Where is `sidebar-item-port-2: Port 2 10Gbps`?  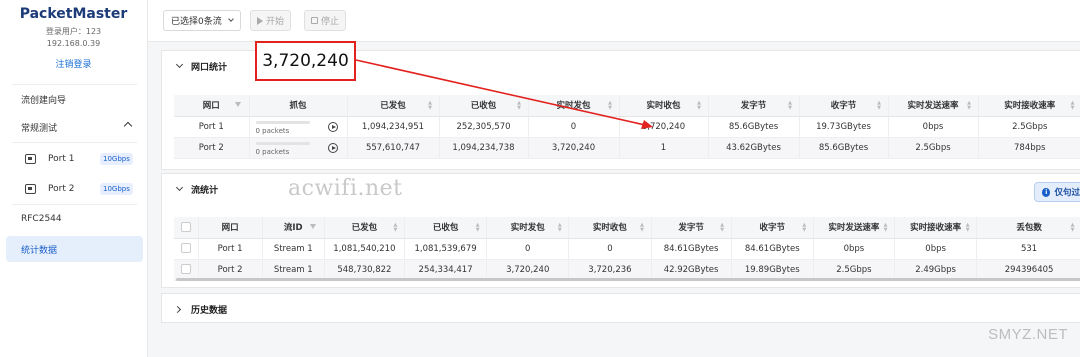
sidebar-item-port-2: Port 2 10Gbps is located at coordinates (74, 189).